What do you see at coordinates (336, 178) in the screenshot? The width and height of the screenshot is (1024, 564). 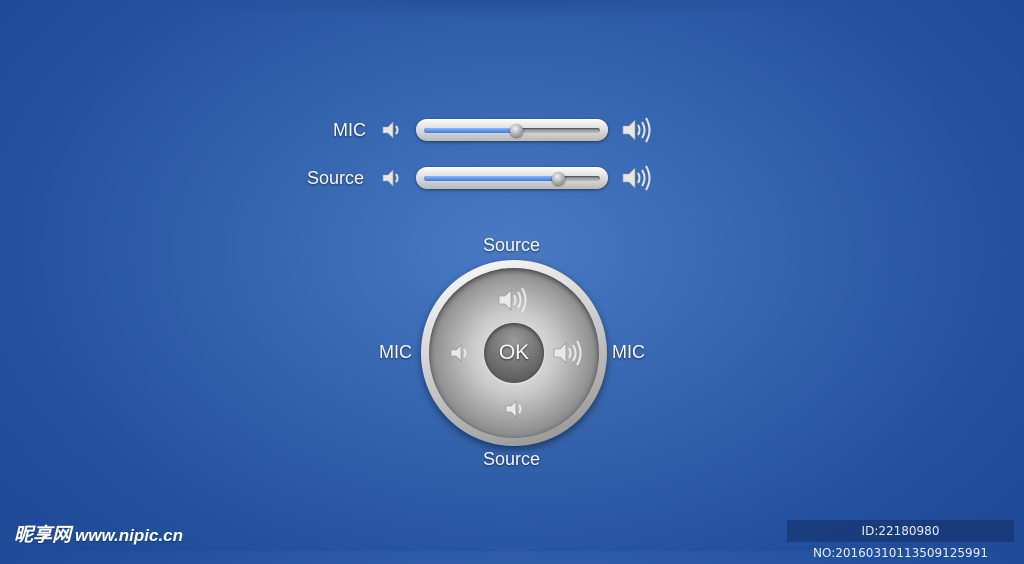 I see `source-slider-label: Source` at bounding box center [336, 178].